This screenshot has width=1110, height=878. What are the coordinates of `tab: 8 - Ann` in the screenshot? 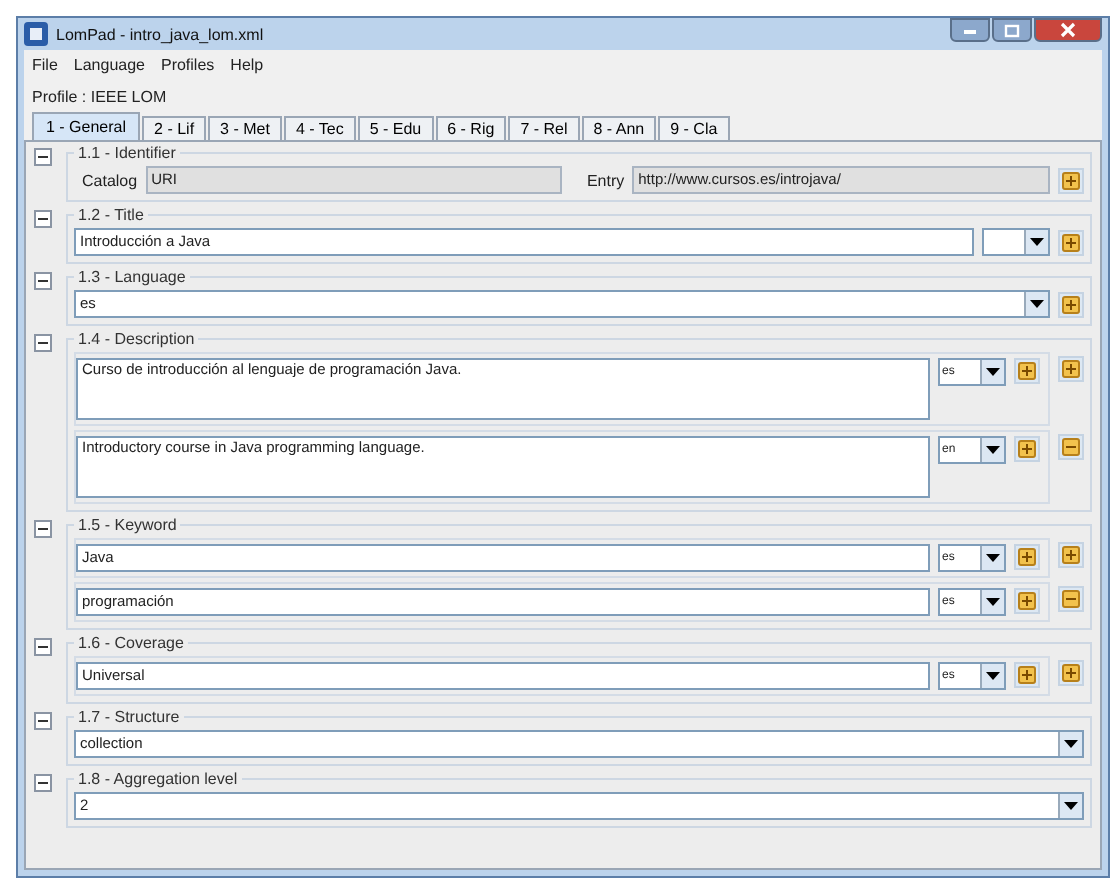 It's located at (619, 128).